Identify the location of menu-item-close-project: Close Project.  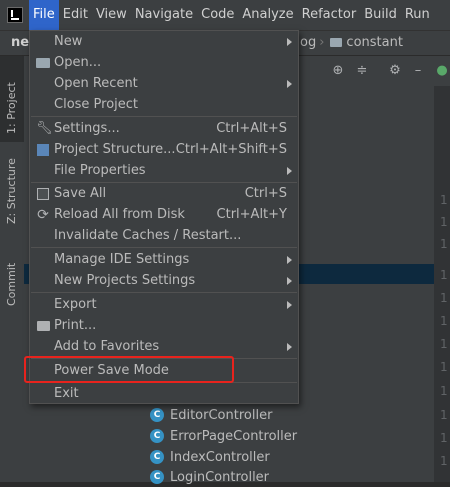
(164, 104).